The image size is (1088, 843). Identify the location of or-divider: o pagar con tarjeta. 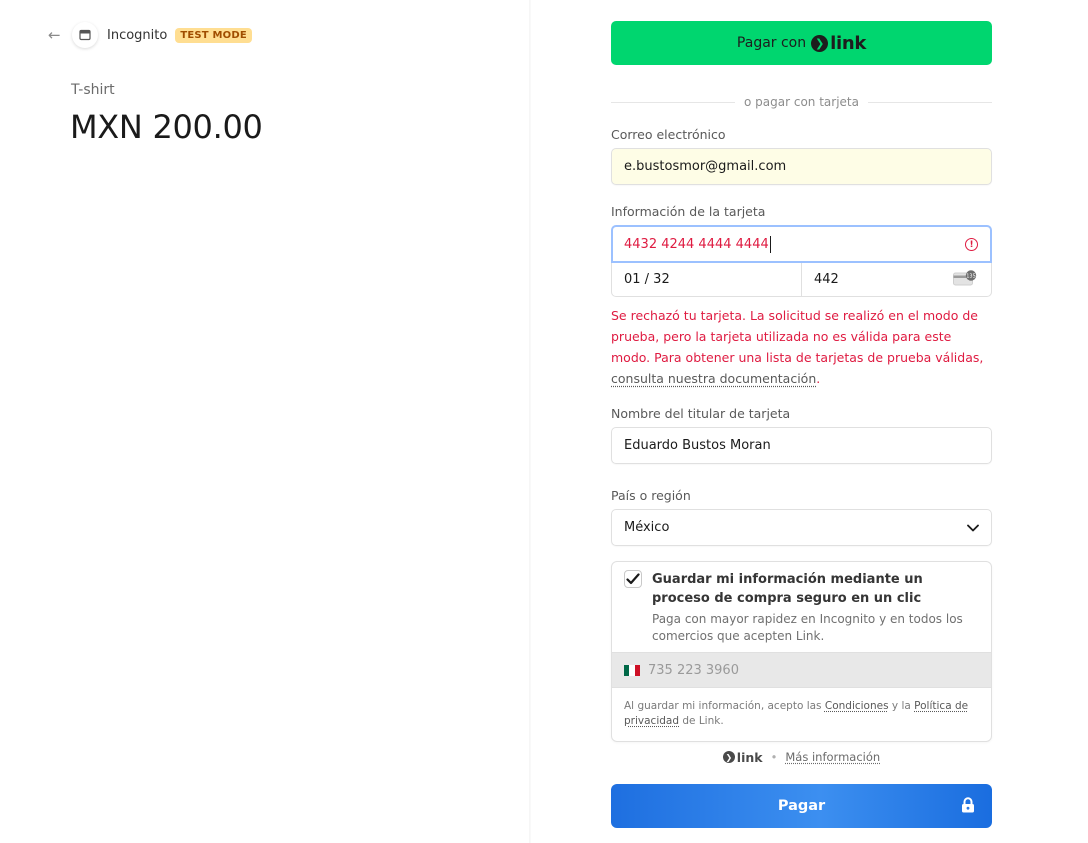
(802, 102).